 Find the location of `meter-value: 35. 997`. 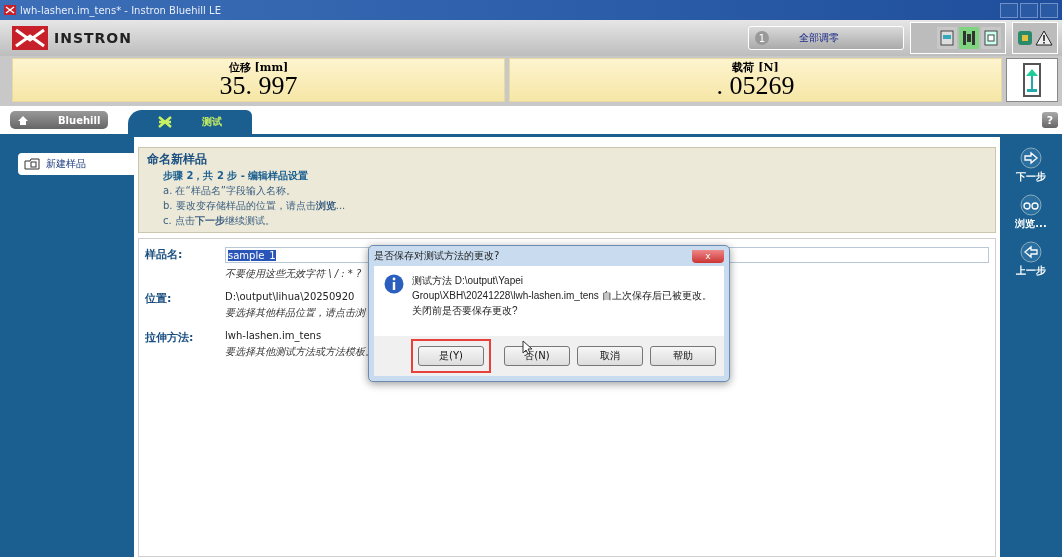

meter-value: 35. 997 is located at coordinates (258, 85).